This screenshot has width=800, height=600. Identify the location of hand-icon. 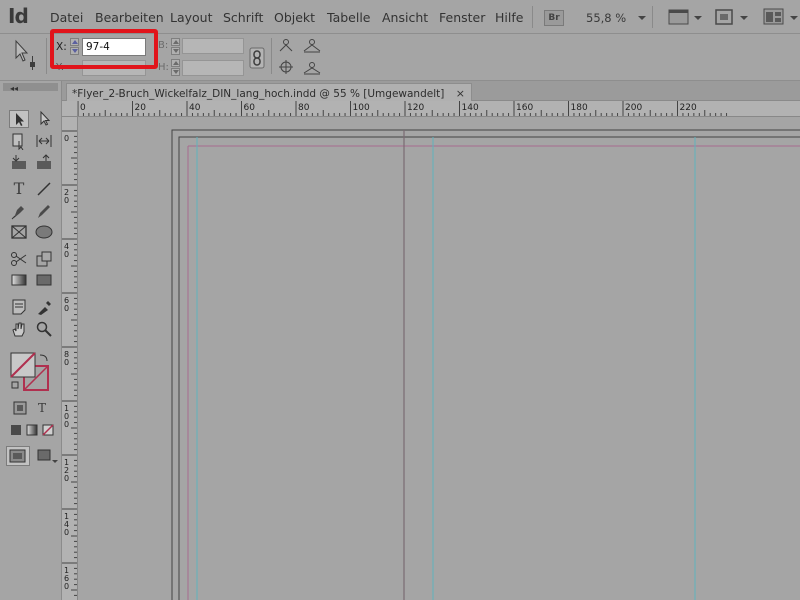
(18, 329).